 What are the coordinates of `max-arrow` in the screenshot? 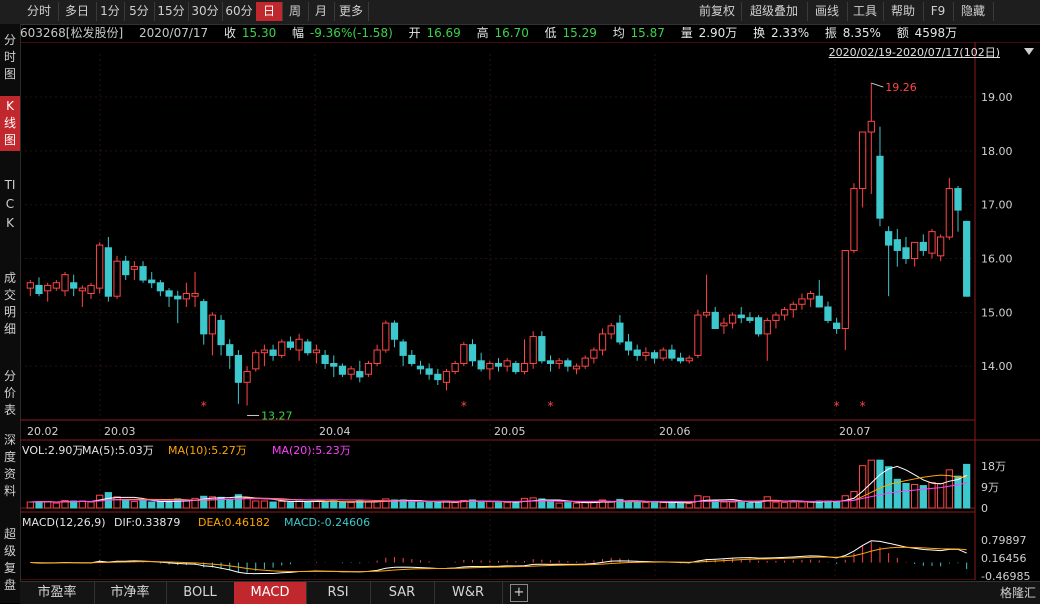 It's located at (877, 85).